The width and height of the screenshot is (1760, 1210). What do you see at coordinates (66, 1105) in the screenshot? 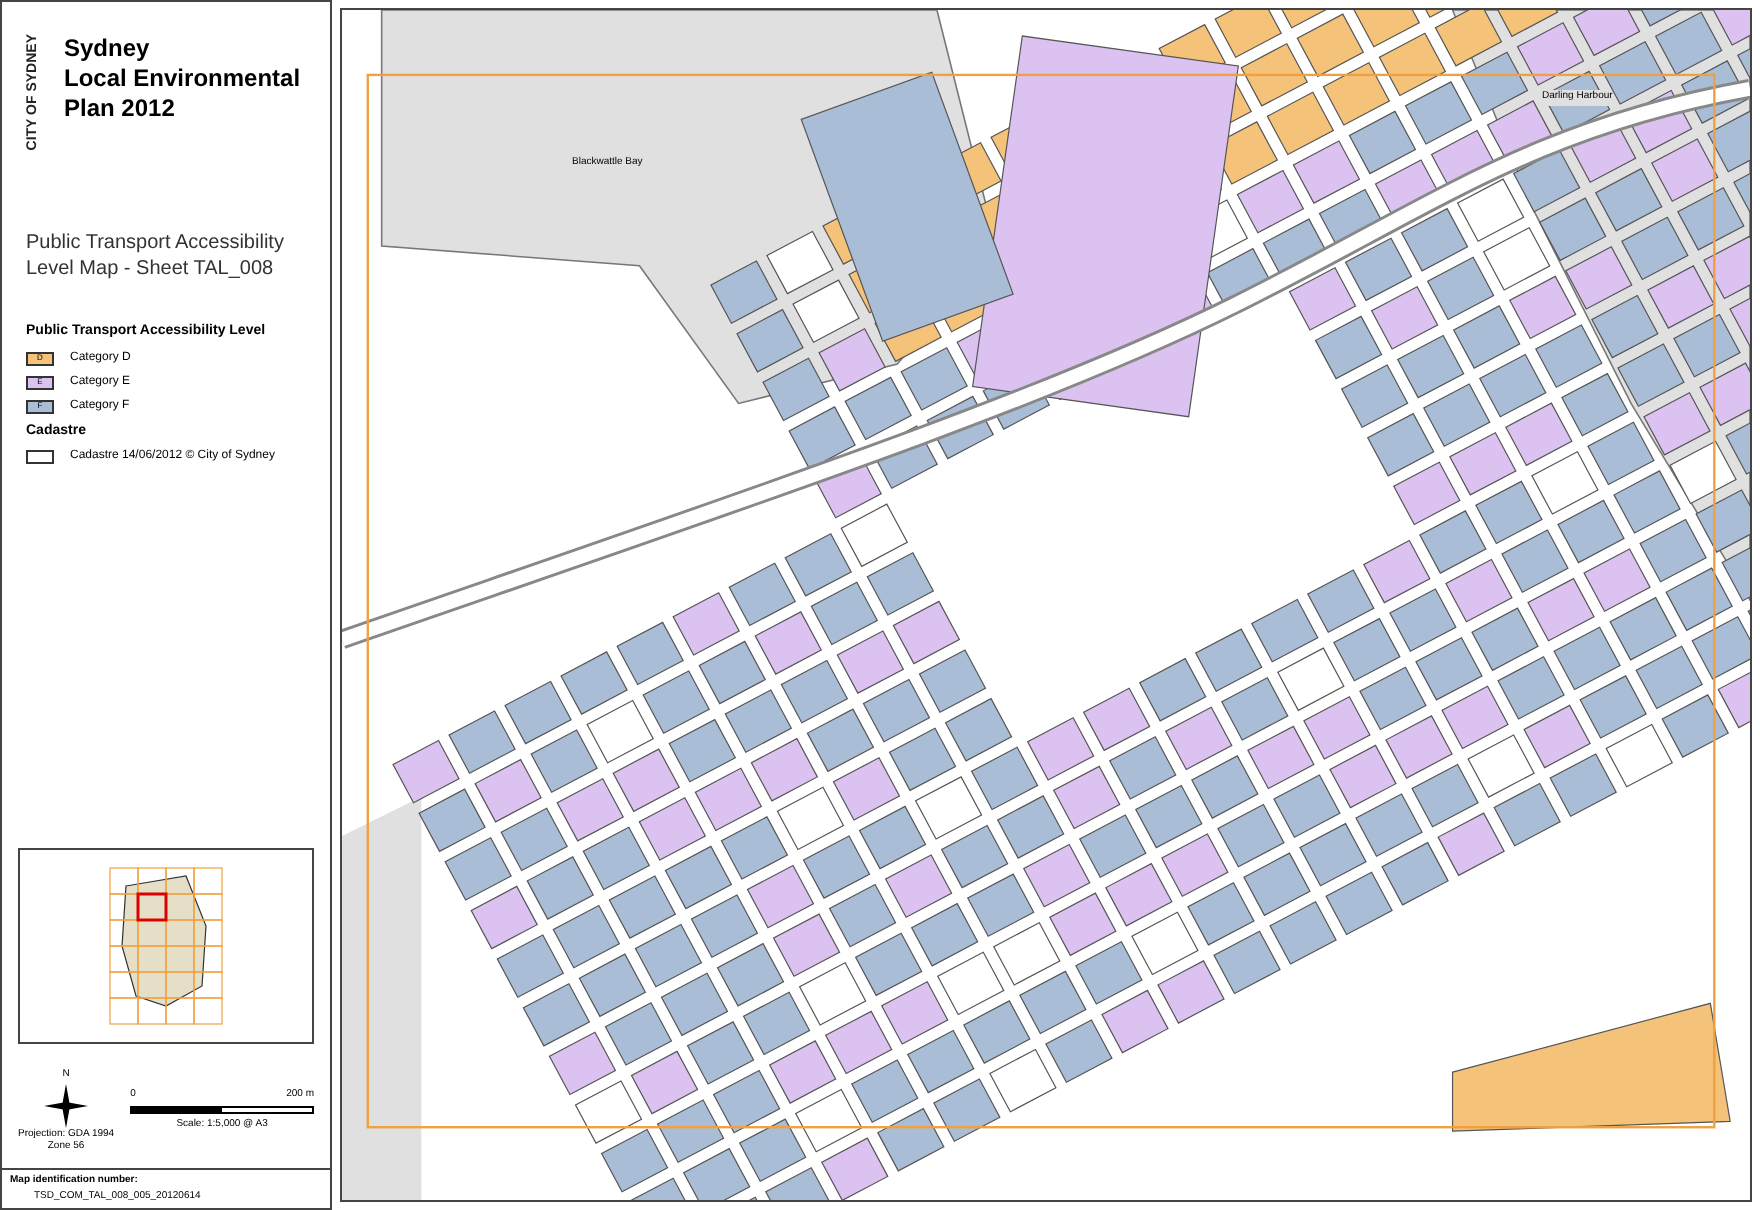
I see `north-arrow-icon` at bounding box center [66, 1105].